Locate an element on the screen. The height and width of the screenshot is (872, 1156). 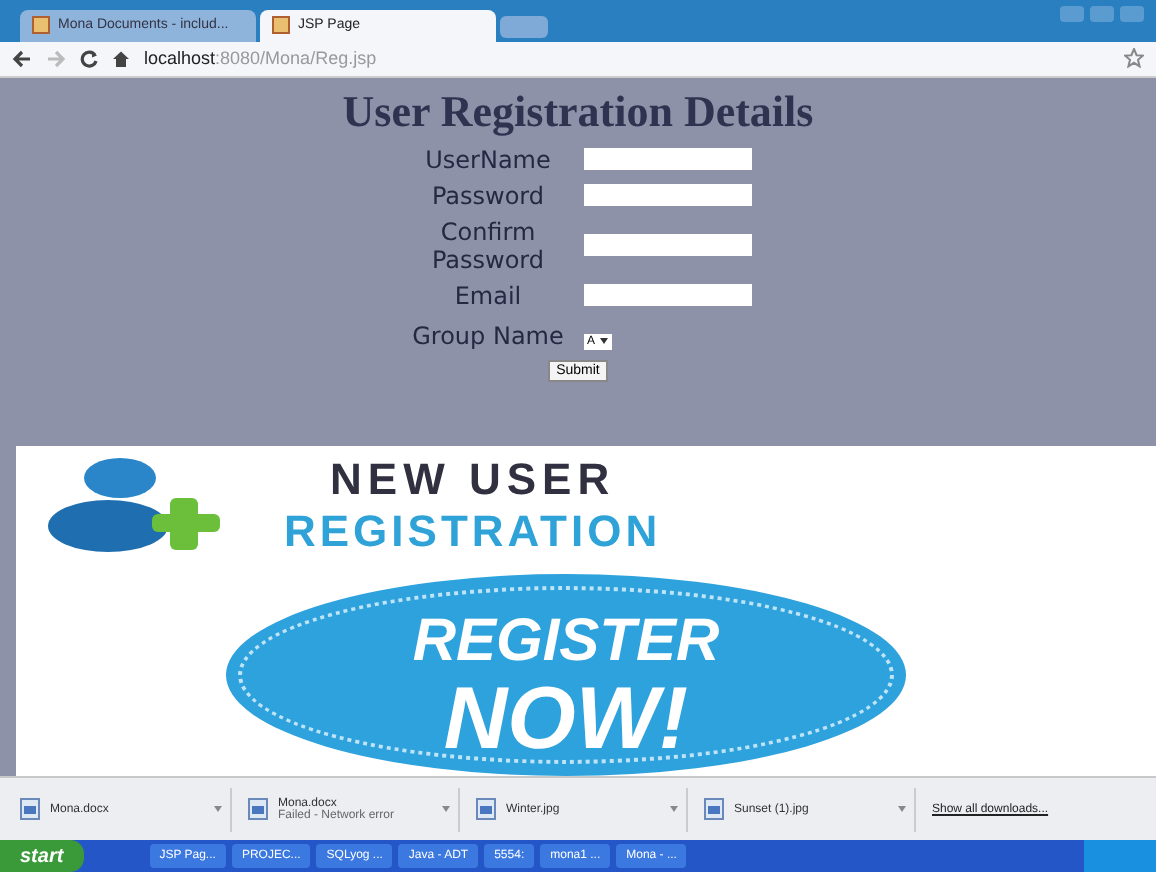
new-tab-button is located at coordinates (524, 26).